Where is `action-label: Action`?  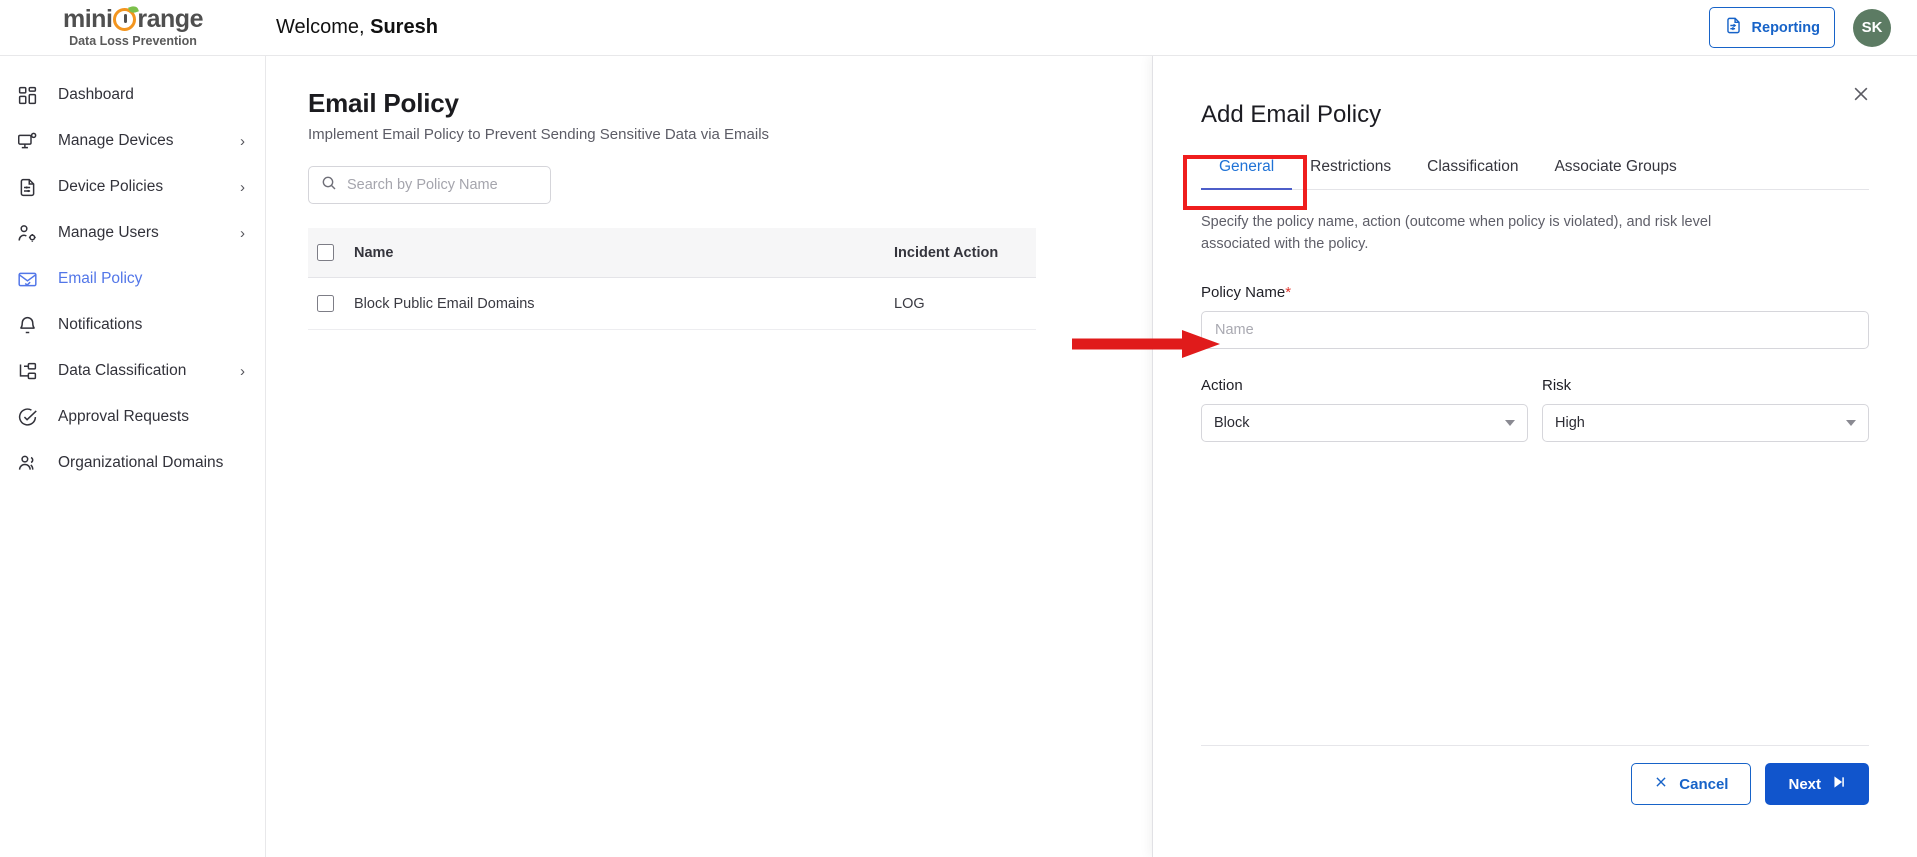
action-label: Action is located at coordinates (1222, 385).